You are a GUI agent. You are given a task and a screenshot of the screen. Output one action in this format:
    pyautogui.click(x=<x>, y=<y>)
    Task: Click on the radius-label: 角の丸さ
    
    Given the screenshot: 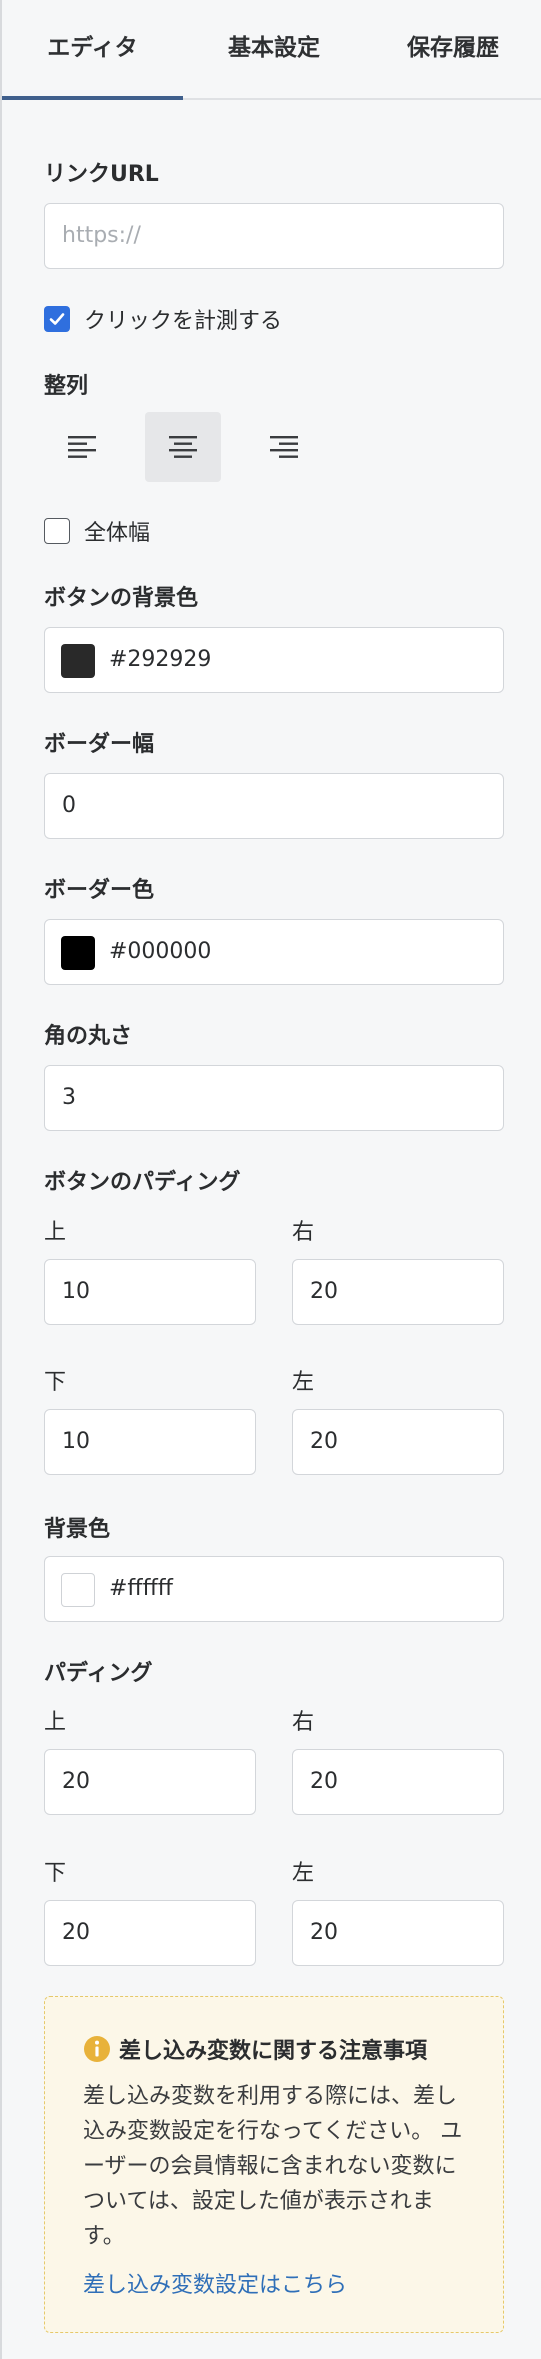 What is the action you would take?
    pyautogui.click(x=88, y=1036)
    